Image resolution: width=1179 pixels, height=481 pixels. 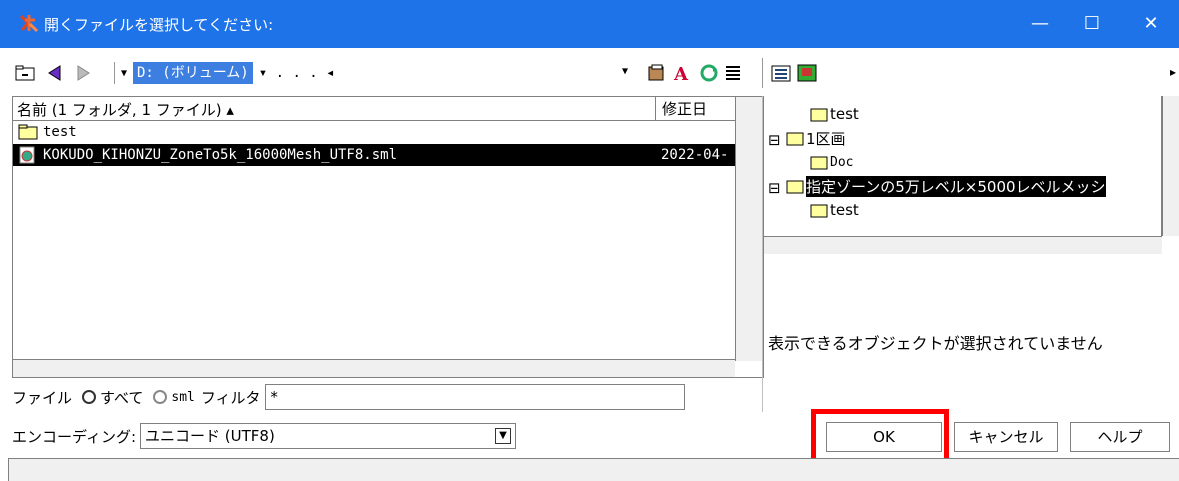 I want to click on encoding-label: エンコーディング:, so click(x=74, y=436).